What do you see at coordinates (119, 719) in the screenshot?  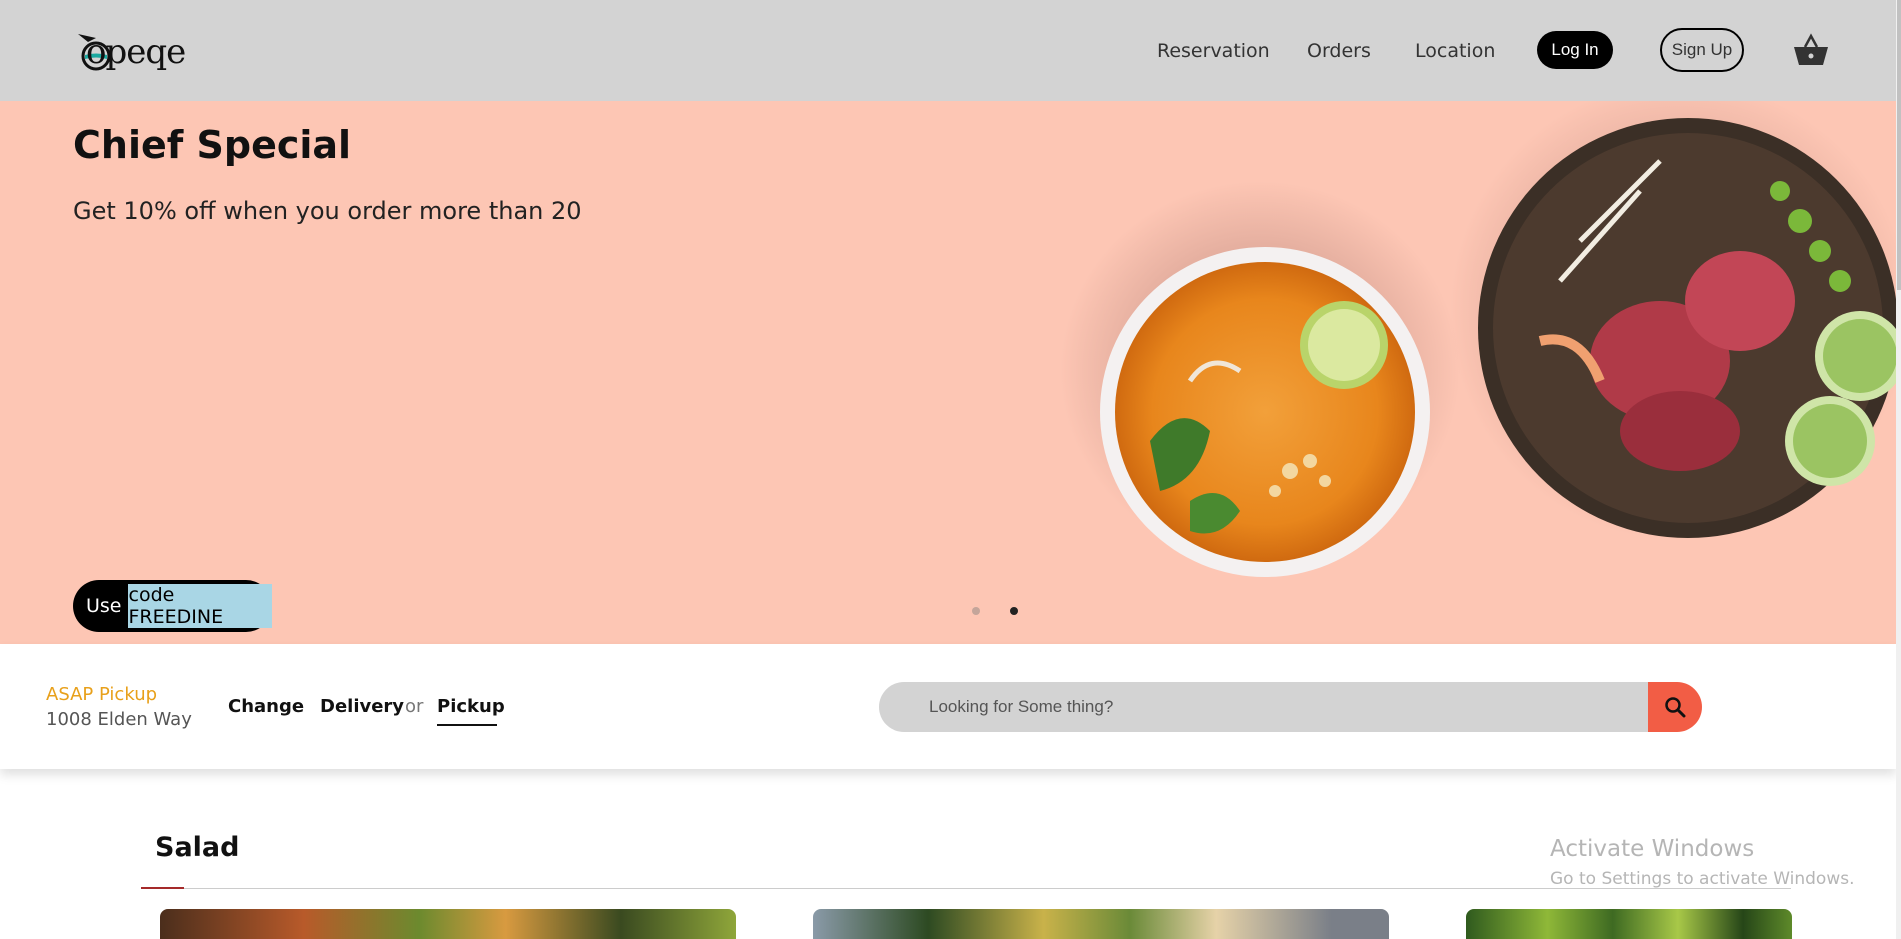 I see `pickup-address: 1008 Elden Way` at bounding box center [119, 719].